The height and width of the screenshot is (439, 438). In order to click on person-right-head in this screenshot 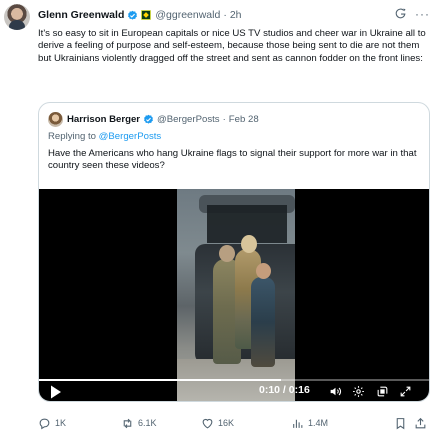, I will do `click(263, 271)`.